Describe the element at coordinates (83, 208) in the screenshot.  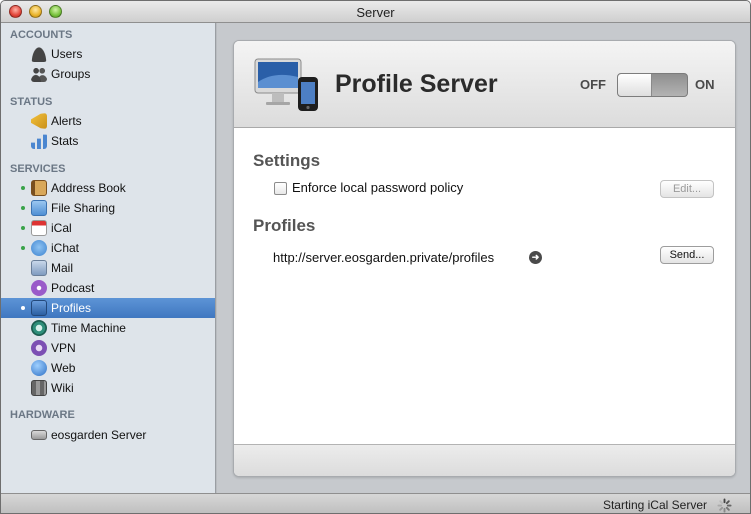
I see `sidebar-item-label: File Sharing` at that location.